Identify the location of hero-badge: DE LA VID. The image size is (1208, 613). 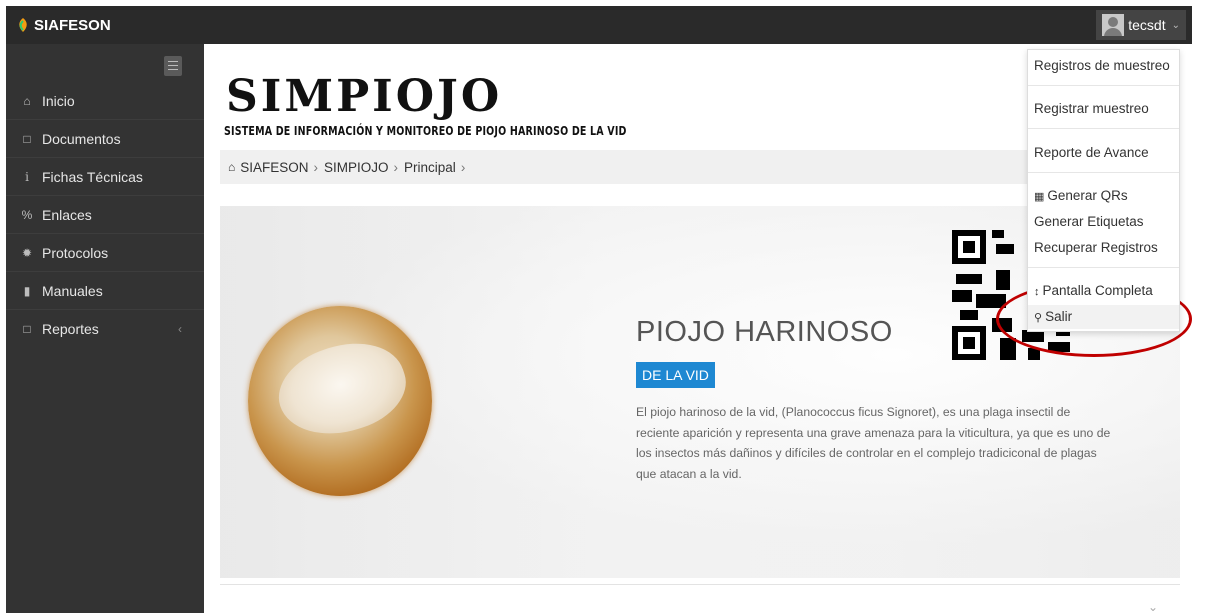
(675, 375).